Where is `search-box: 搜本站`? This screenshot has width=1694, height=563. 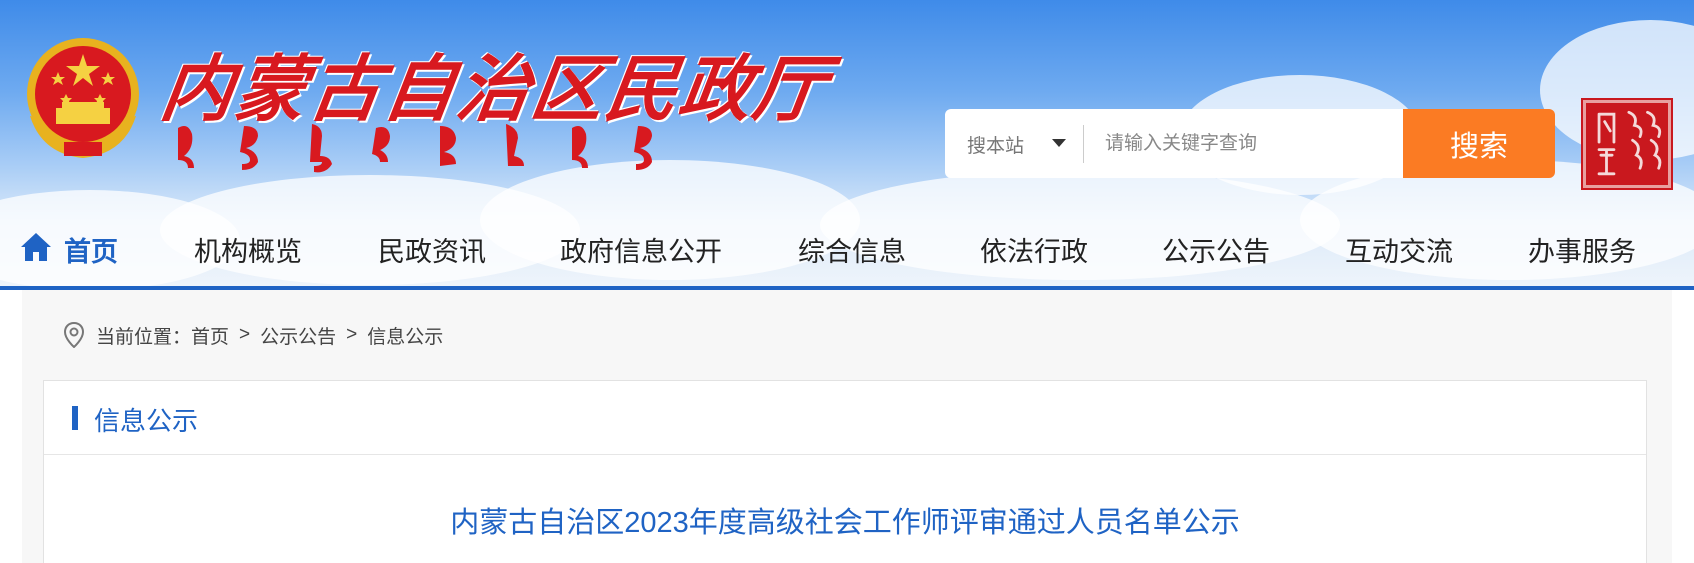
search-box: 搜本站 is located at coordinates (1175, 143).